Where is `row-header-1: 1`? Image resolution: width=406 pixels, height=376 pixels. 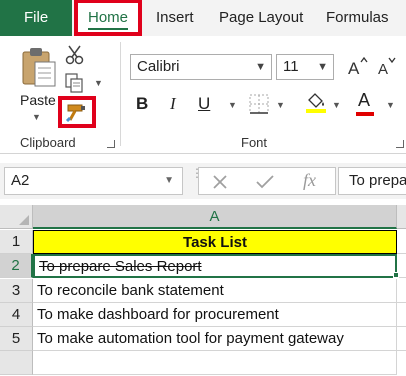 row-header-1: 1 is located at coordinates (16, 242).